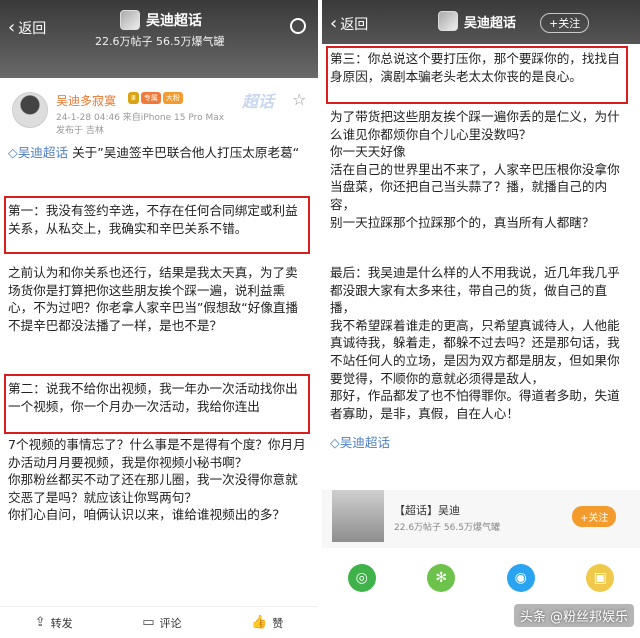 This screenshot has width=640, height=638. I want to click on comment-button: ▭ 评论, so click(161, 623).